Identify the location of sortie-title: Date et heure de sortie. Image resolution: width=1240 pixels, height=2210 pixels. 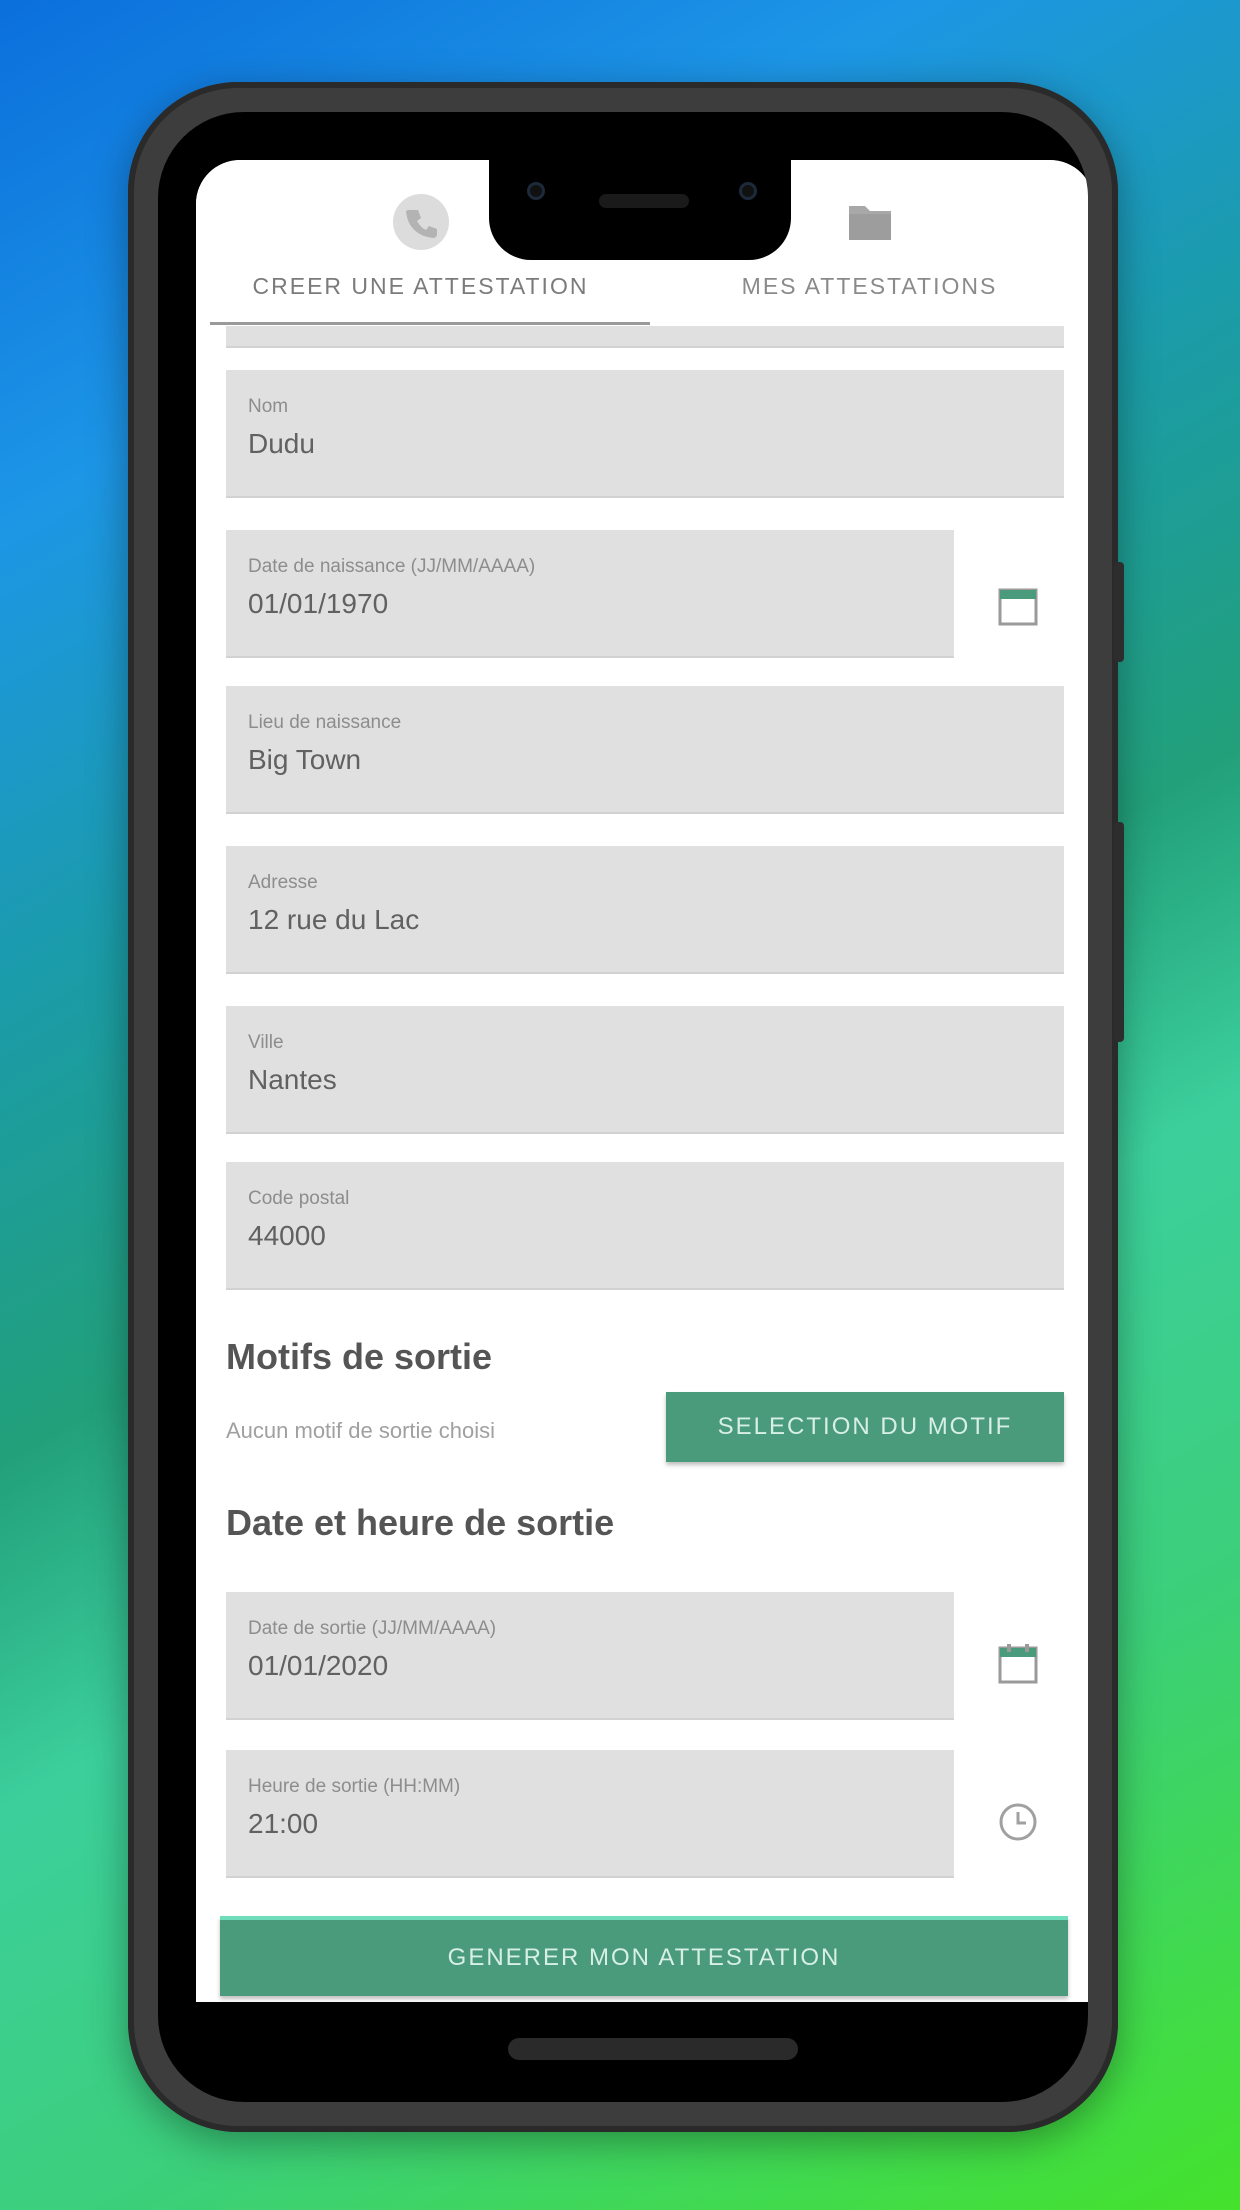
(420, 1522).